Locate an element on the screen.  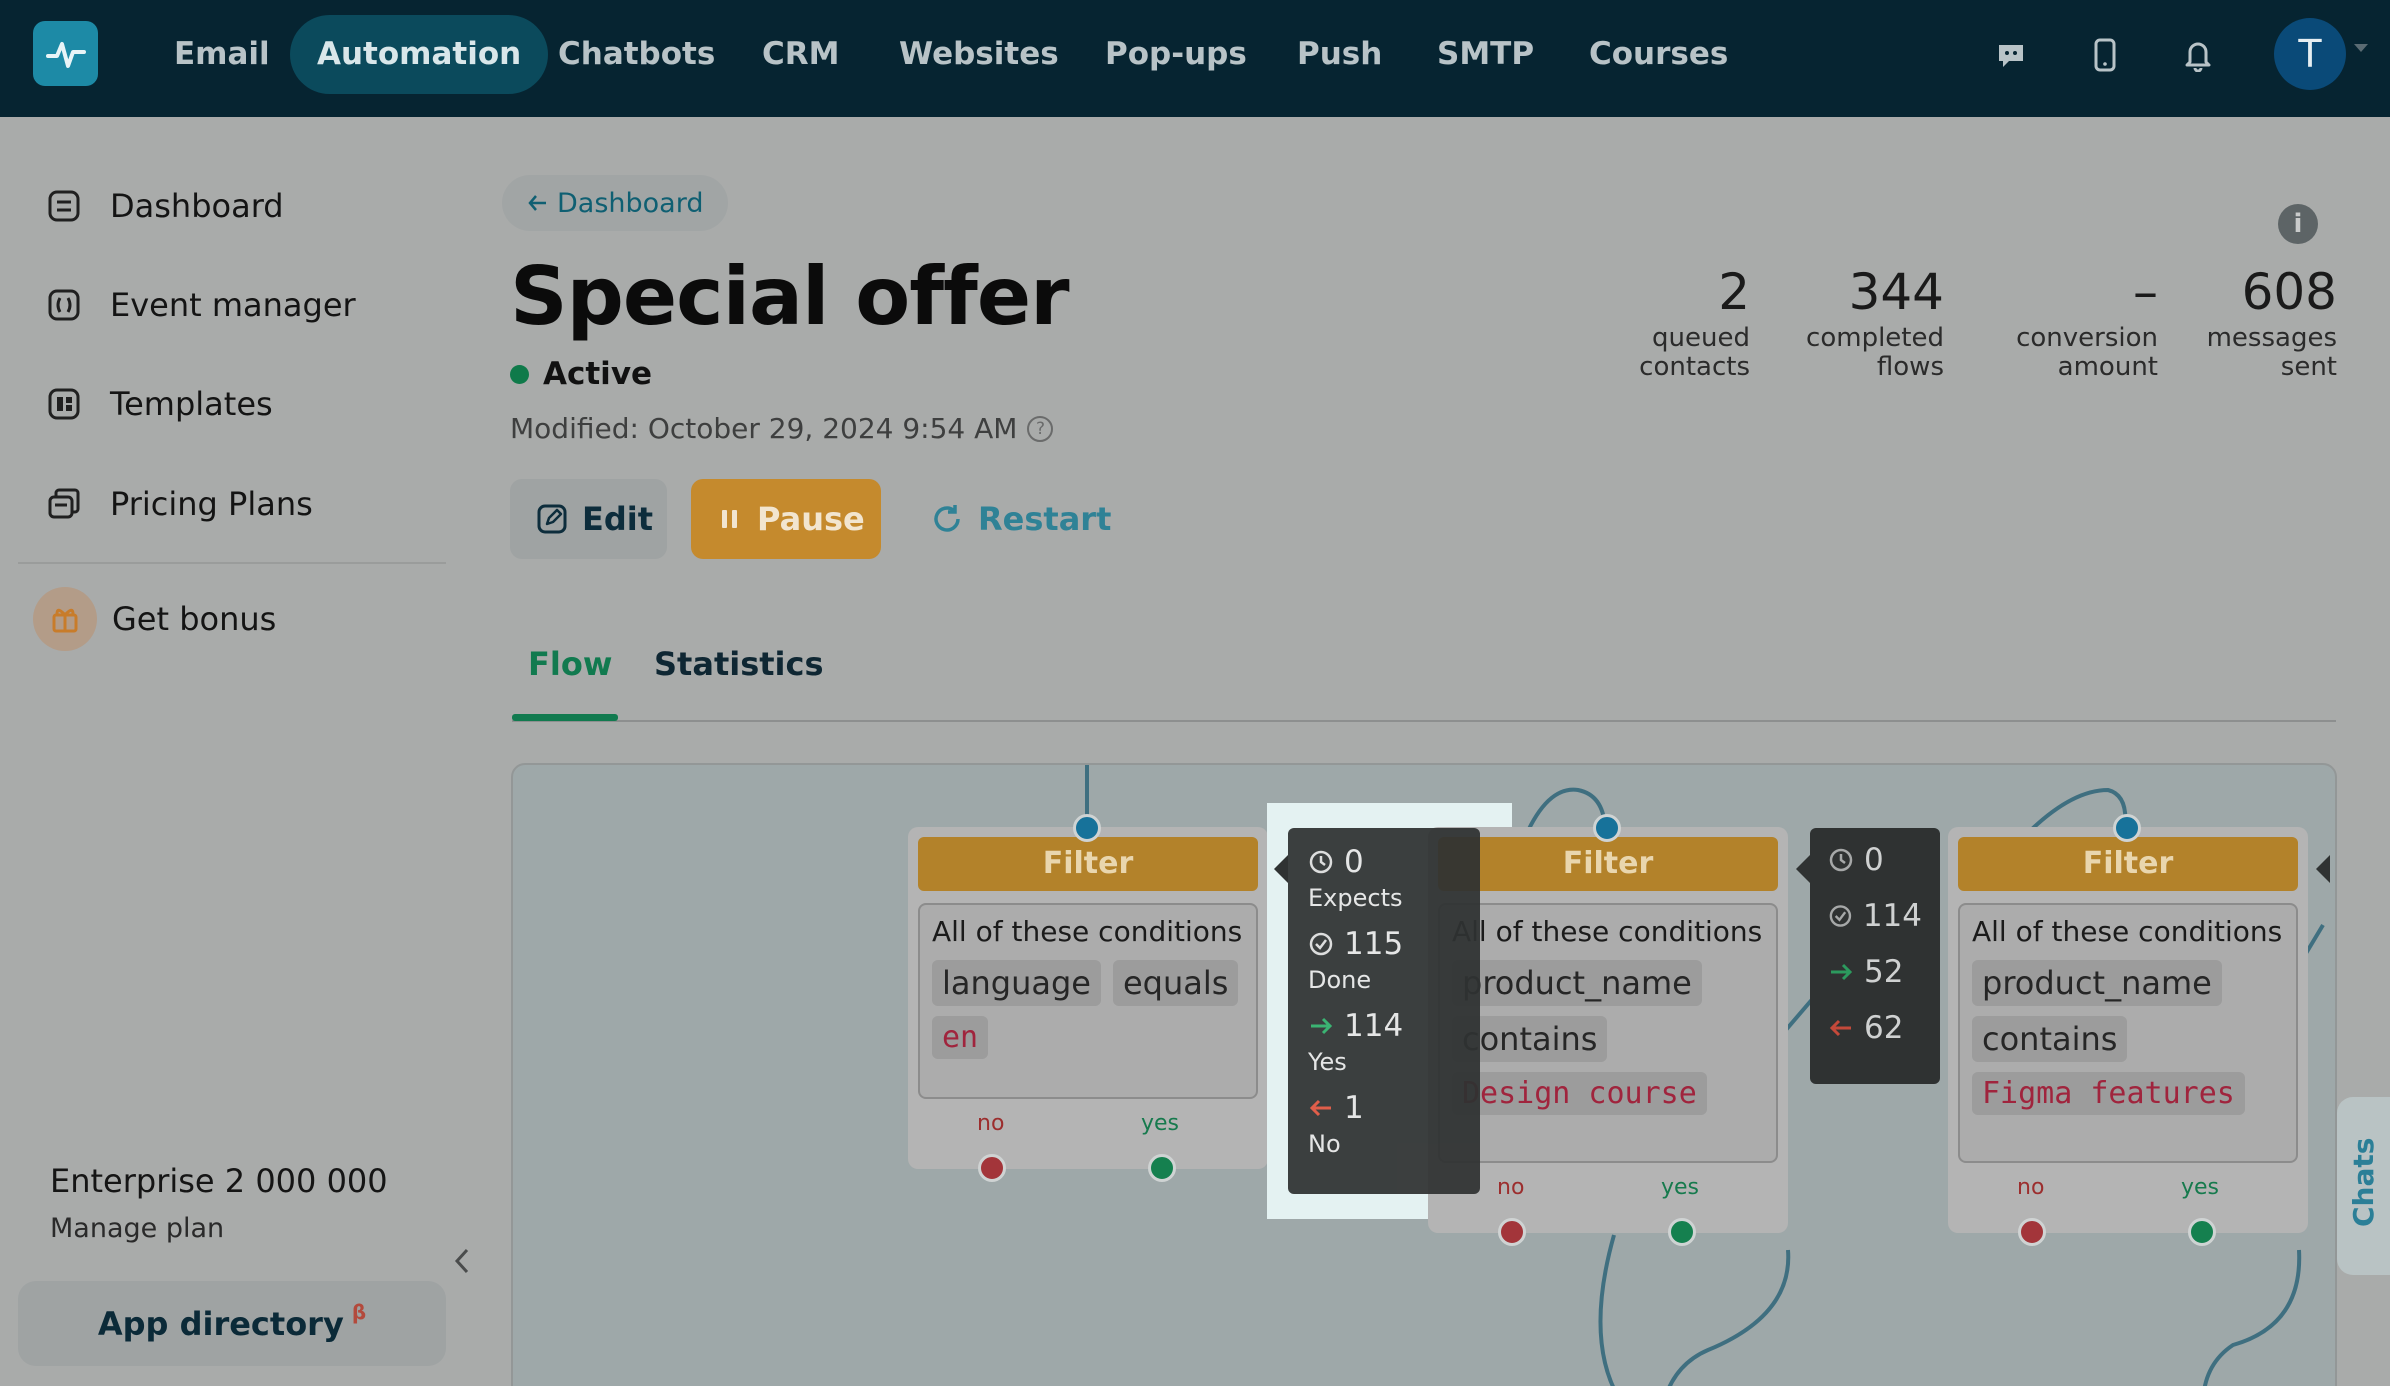
app-logo is located at coordinates (65, 53).